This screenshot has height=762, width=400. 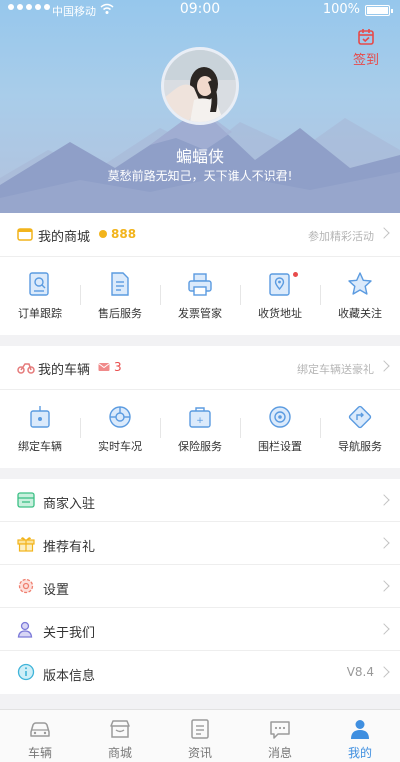 I want to click on mall-item-label: 订单跟踪, so click(x=40, y=313).